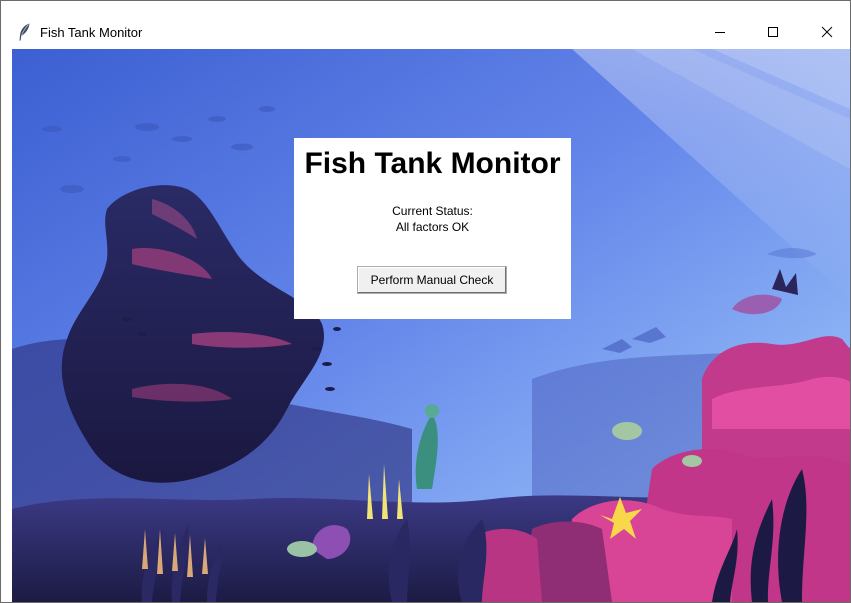  I want to click on status-value: All factors OK, so click(432, 227).